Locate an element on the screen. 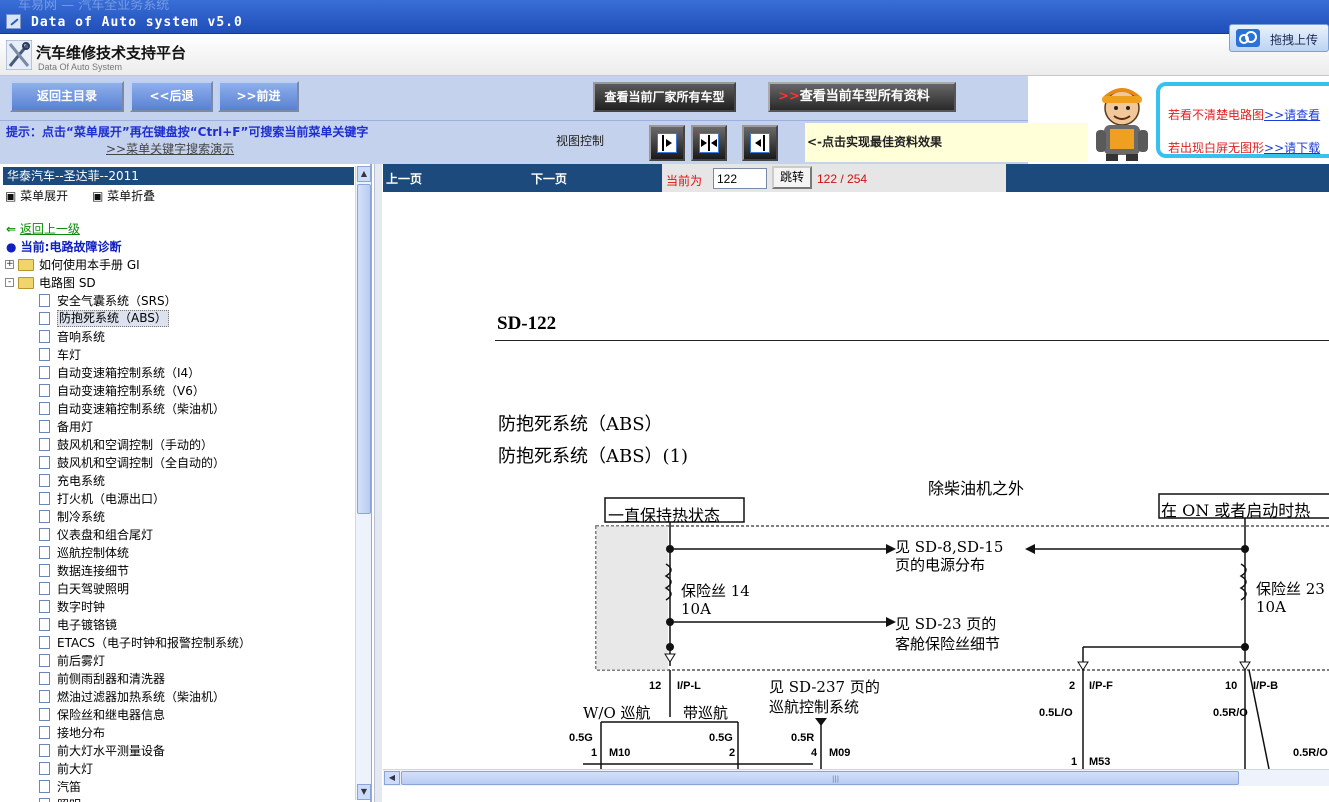 Image resolution: width=1329 pixels, height=802 pixels. collapse-toggle-icon: - is located at coordinates (9, 282).